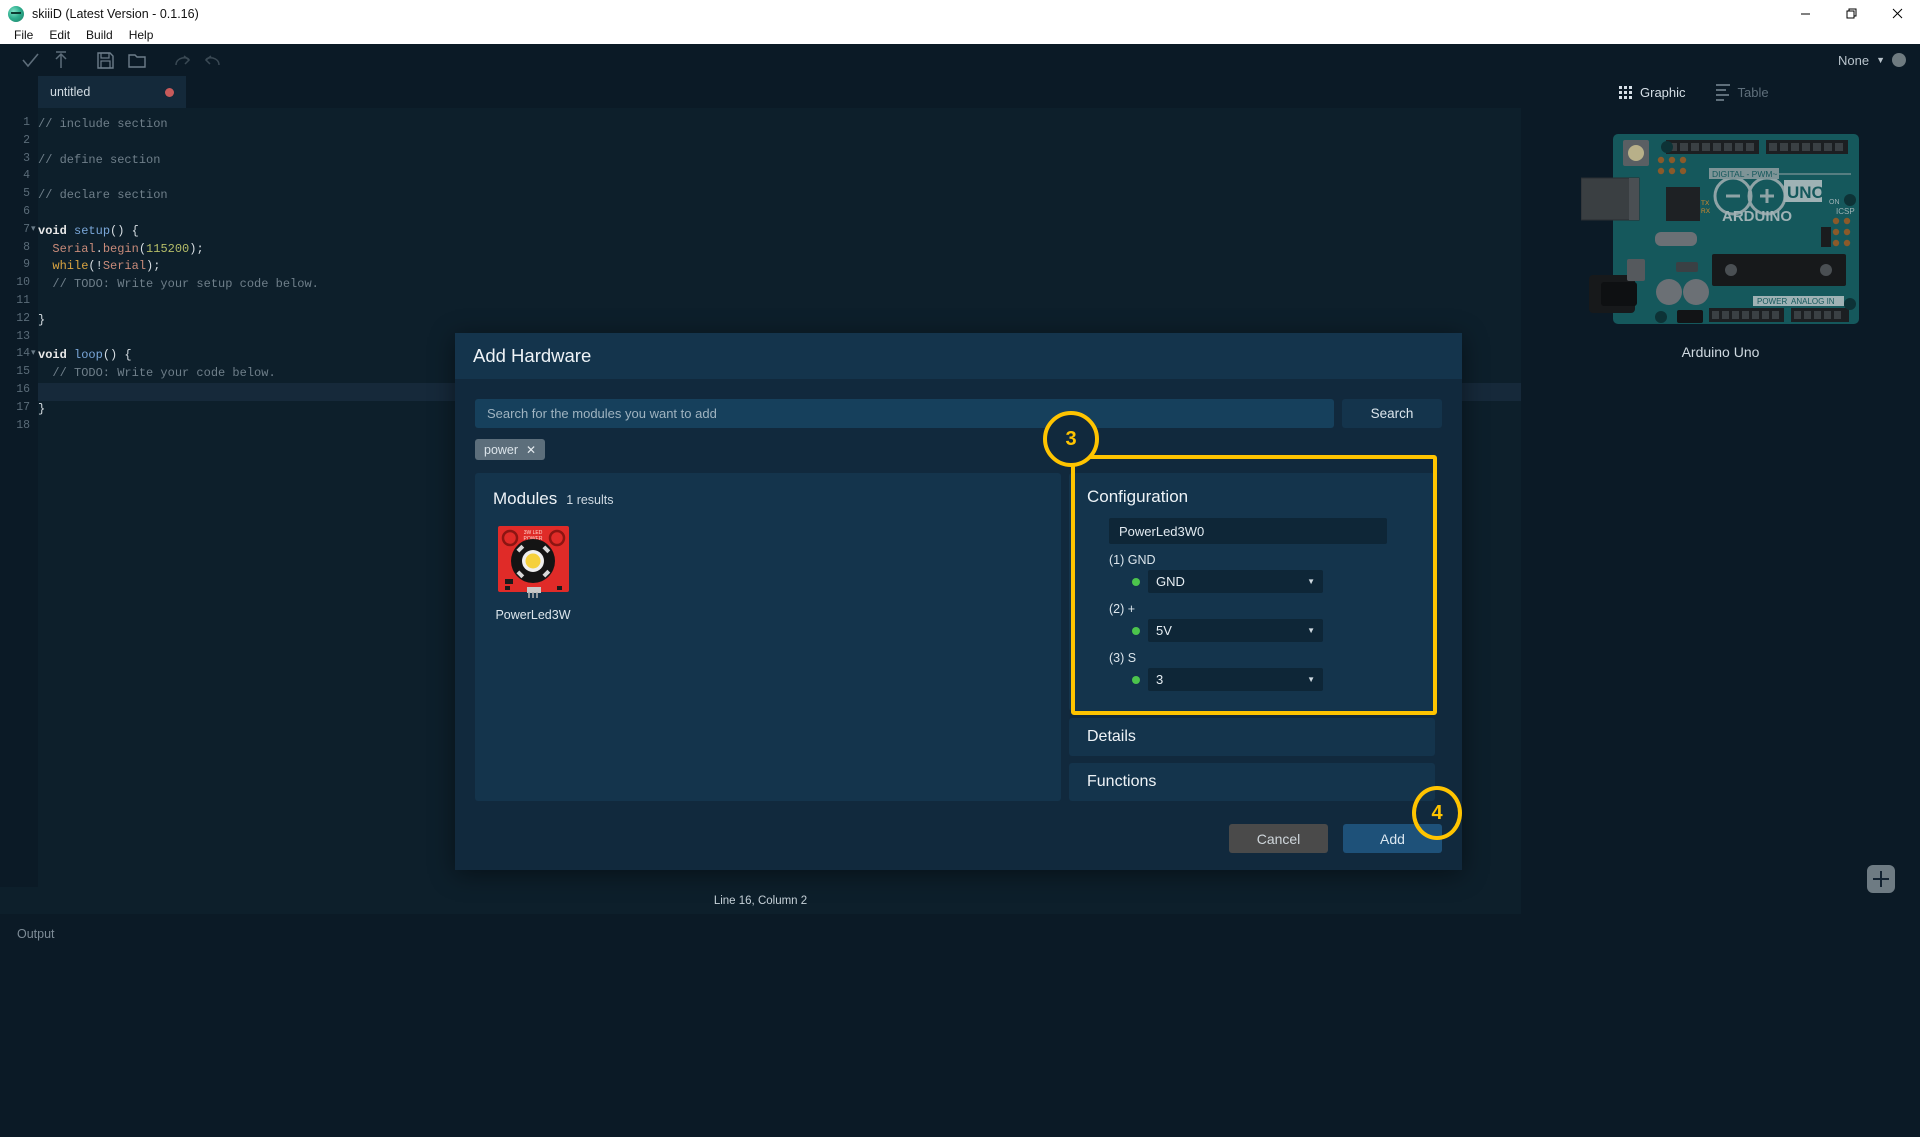  Describe the element at coordinates (531, 450) in the screenshot. I see `close-x-icon: ✕` at that location.